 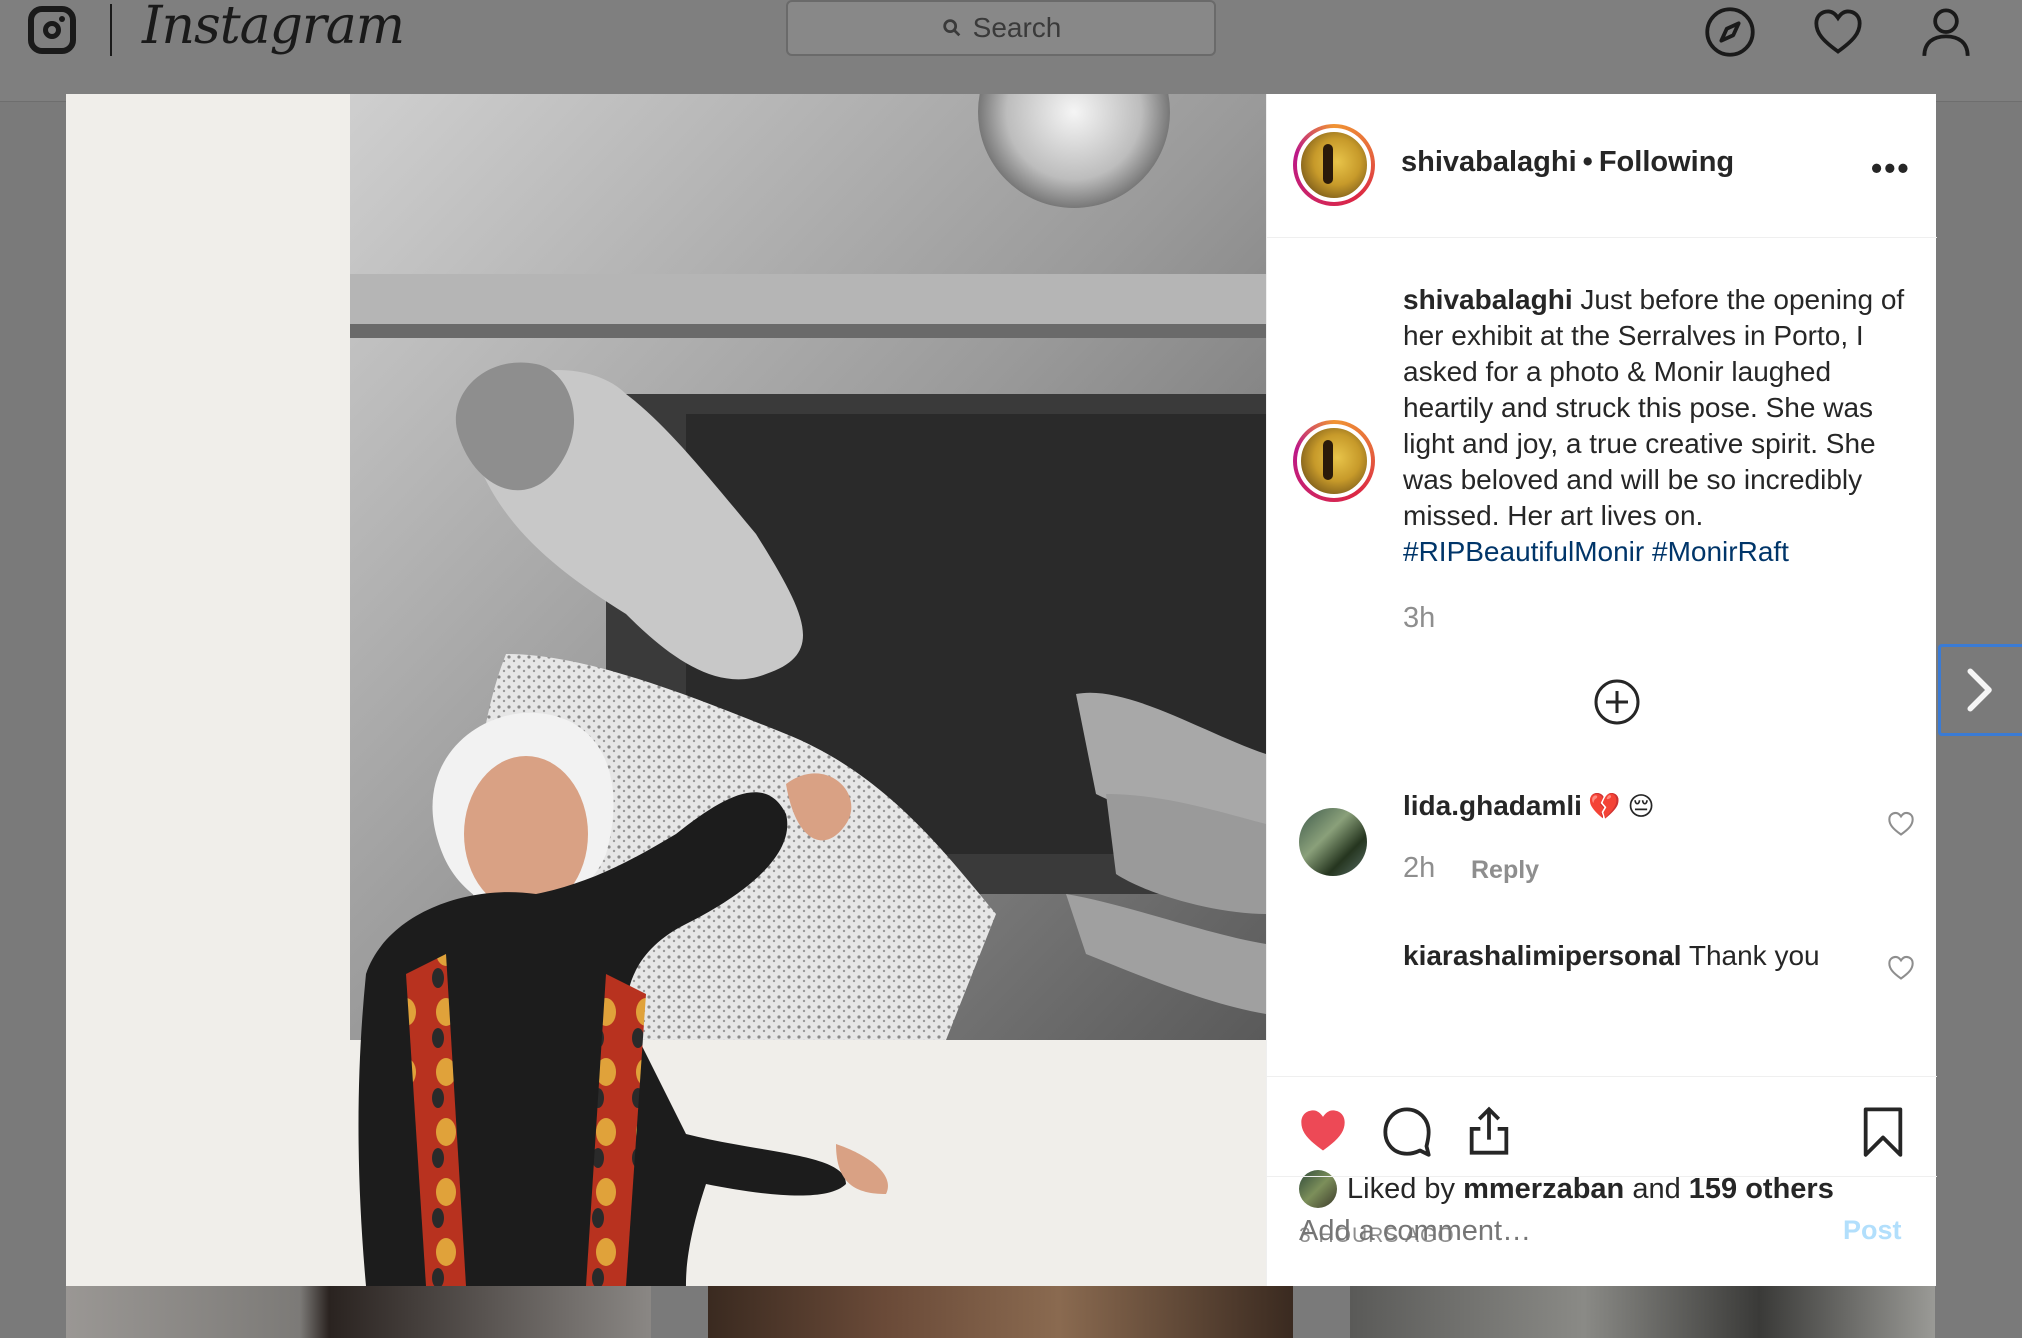 What do you see at coordinates (1017, 27) in the screenshot?
I see `search-placeholder: Search` at bounding box center [1017, 27].